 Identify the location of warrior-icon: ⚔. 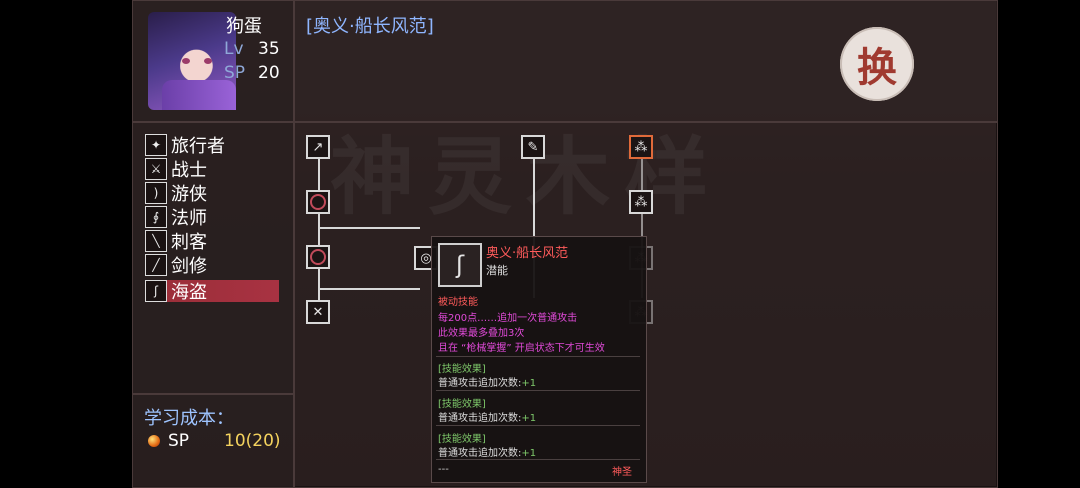
(156, 169).